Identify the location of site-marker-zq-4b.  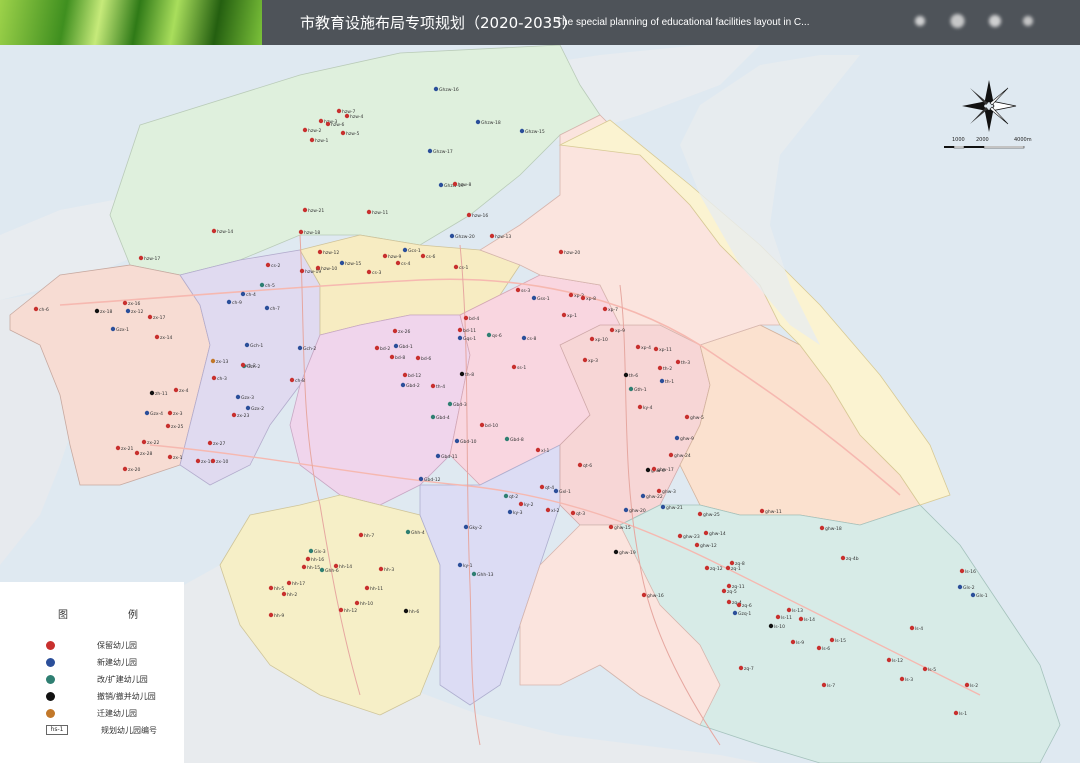
(843, 558).